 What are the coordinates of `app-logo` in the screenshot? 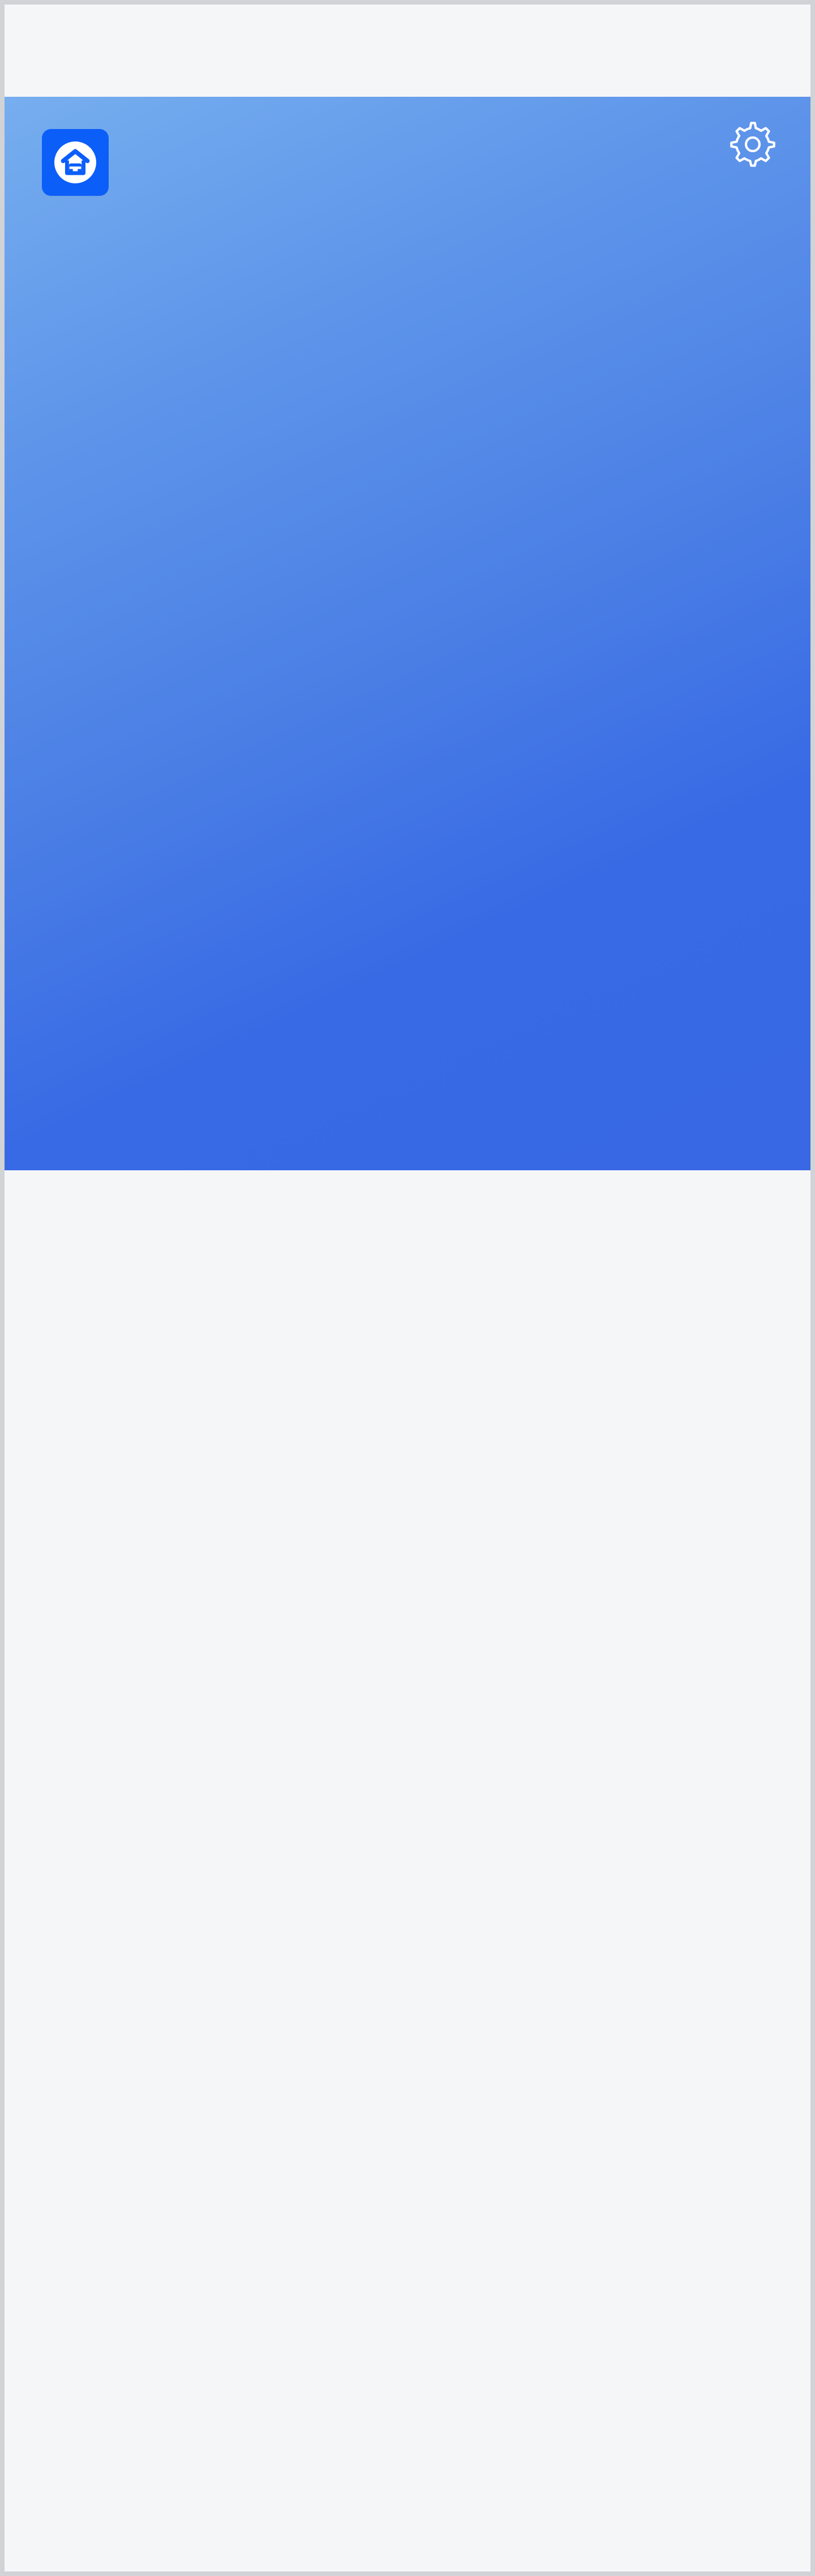 It's located at (75, 162).